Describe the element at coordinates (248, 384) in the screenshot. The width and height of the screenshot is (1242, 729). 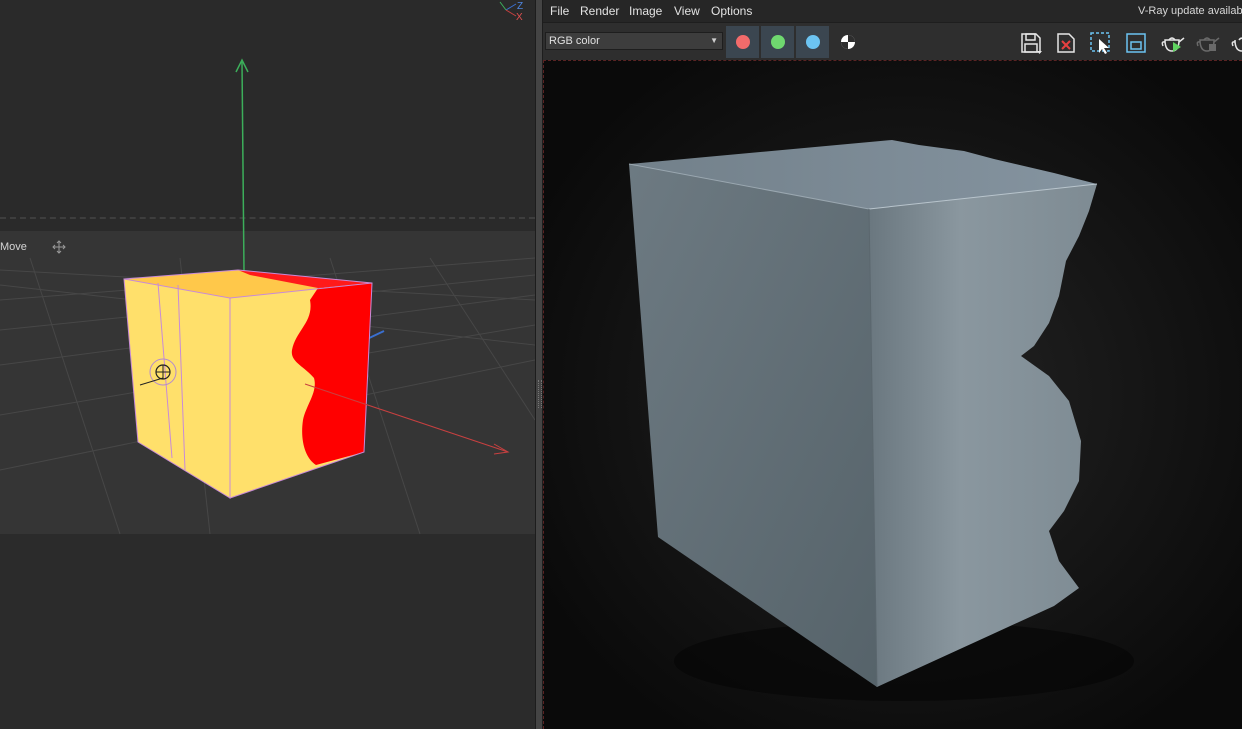
I see `cube-object` at that location.